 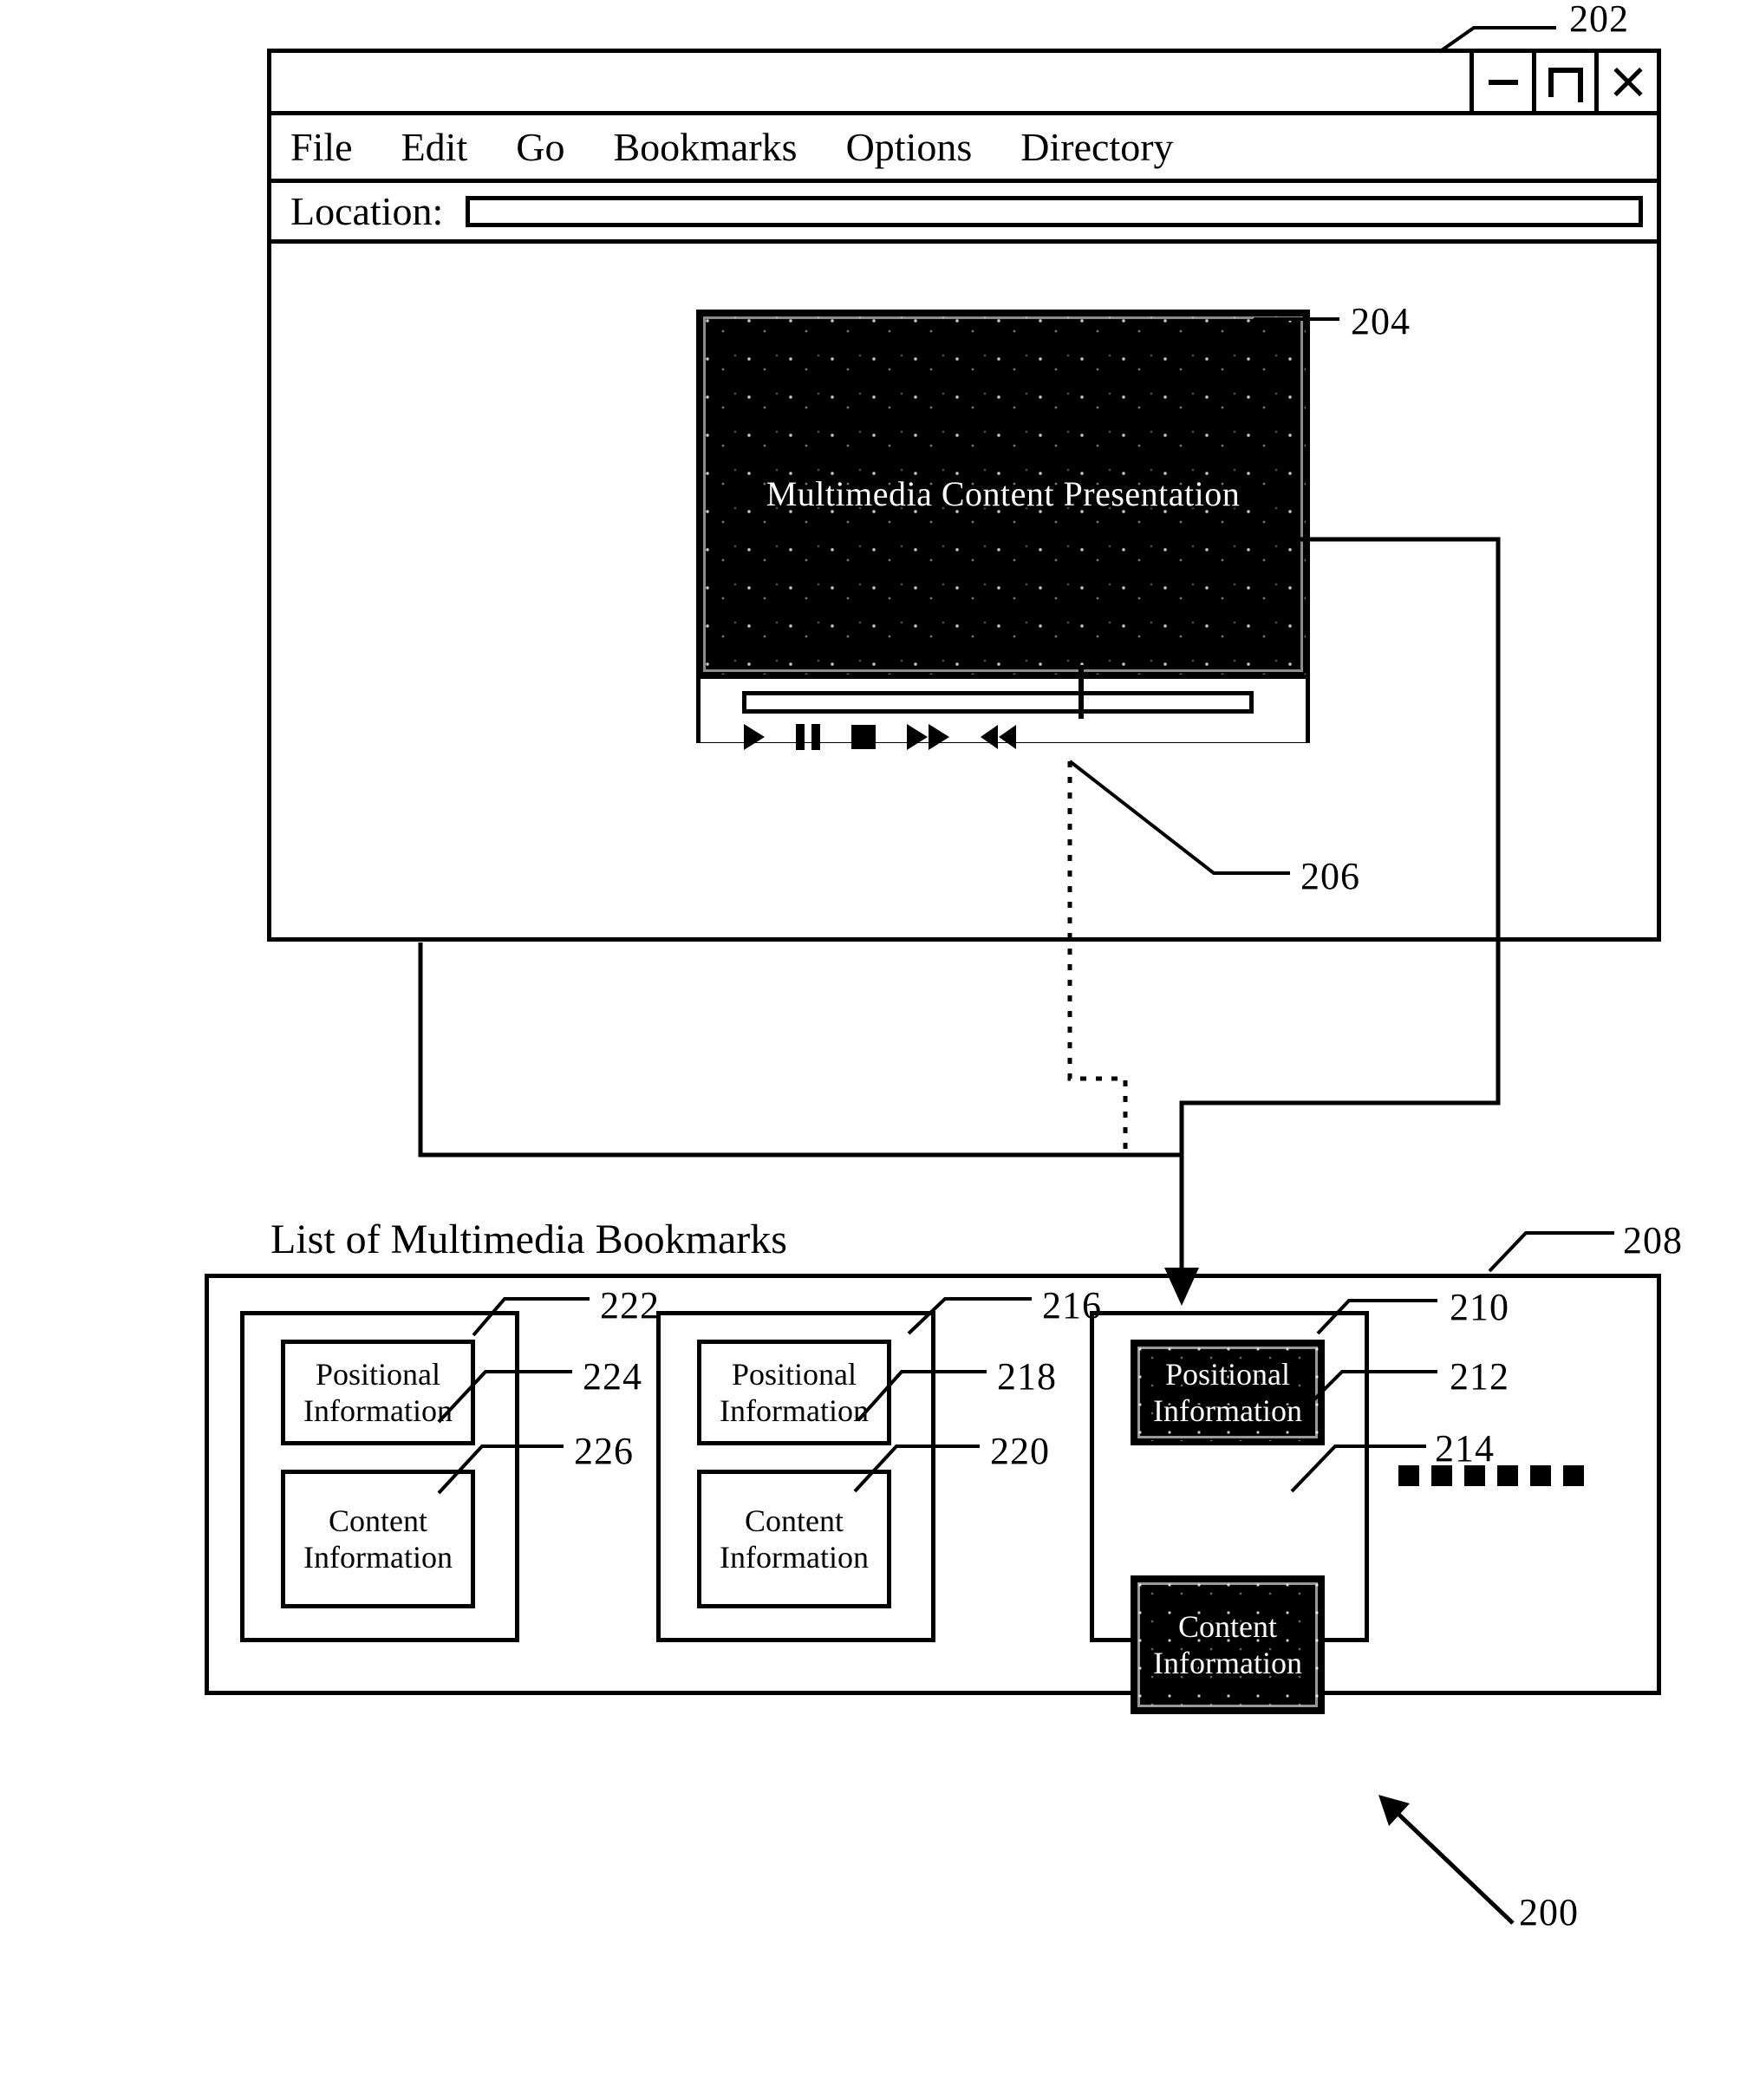 I want to click on minimize-button, so click(x=1501, y=82).